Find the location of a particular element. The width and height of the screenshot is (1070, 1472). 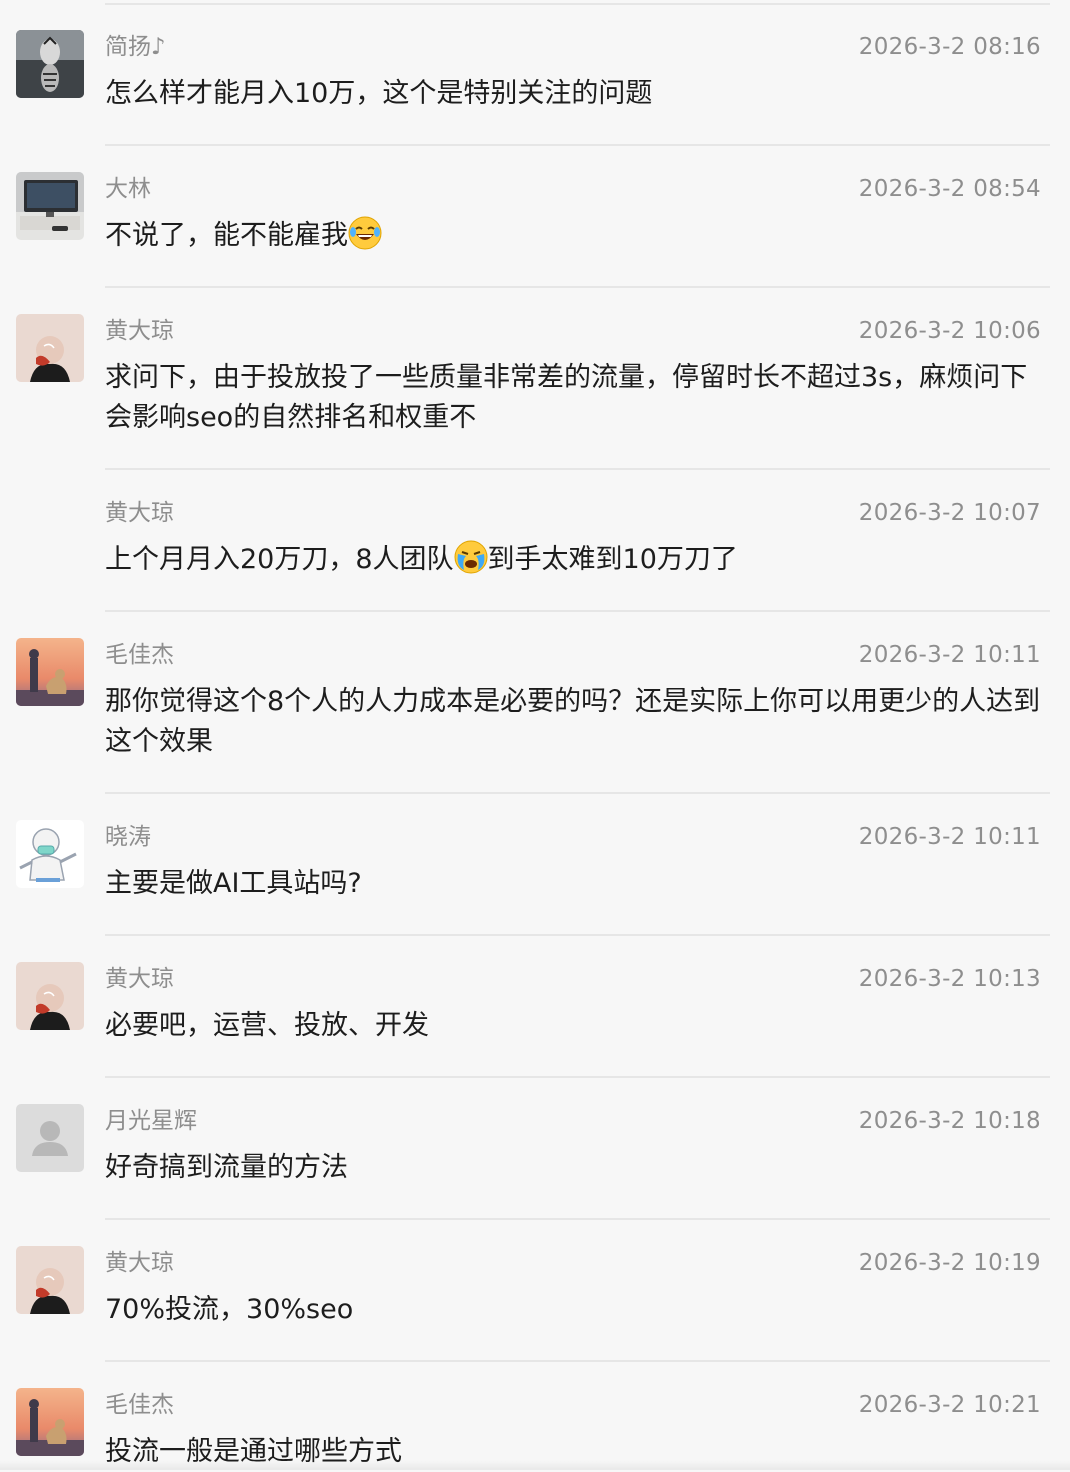

timestamp: 2026-3-2 10:19 is located at coordinates (949, 1263).